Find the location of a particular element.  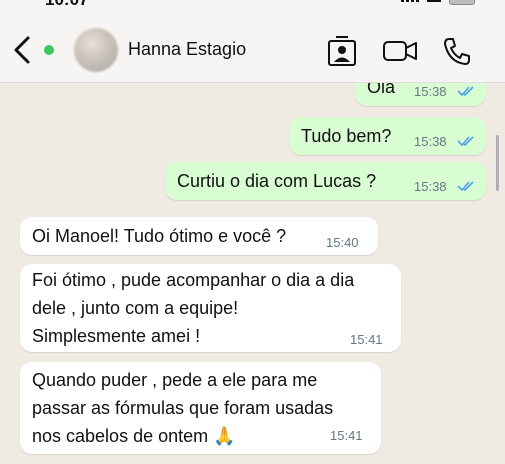

message-text: Tudo bem? is located at coordinates (346, 136).